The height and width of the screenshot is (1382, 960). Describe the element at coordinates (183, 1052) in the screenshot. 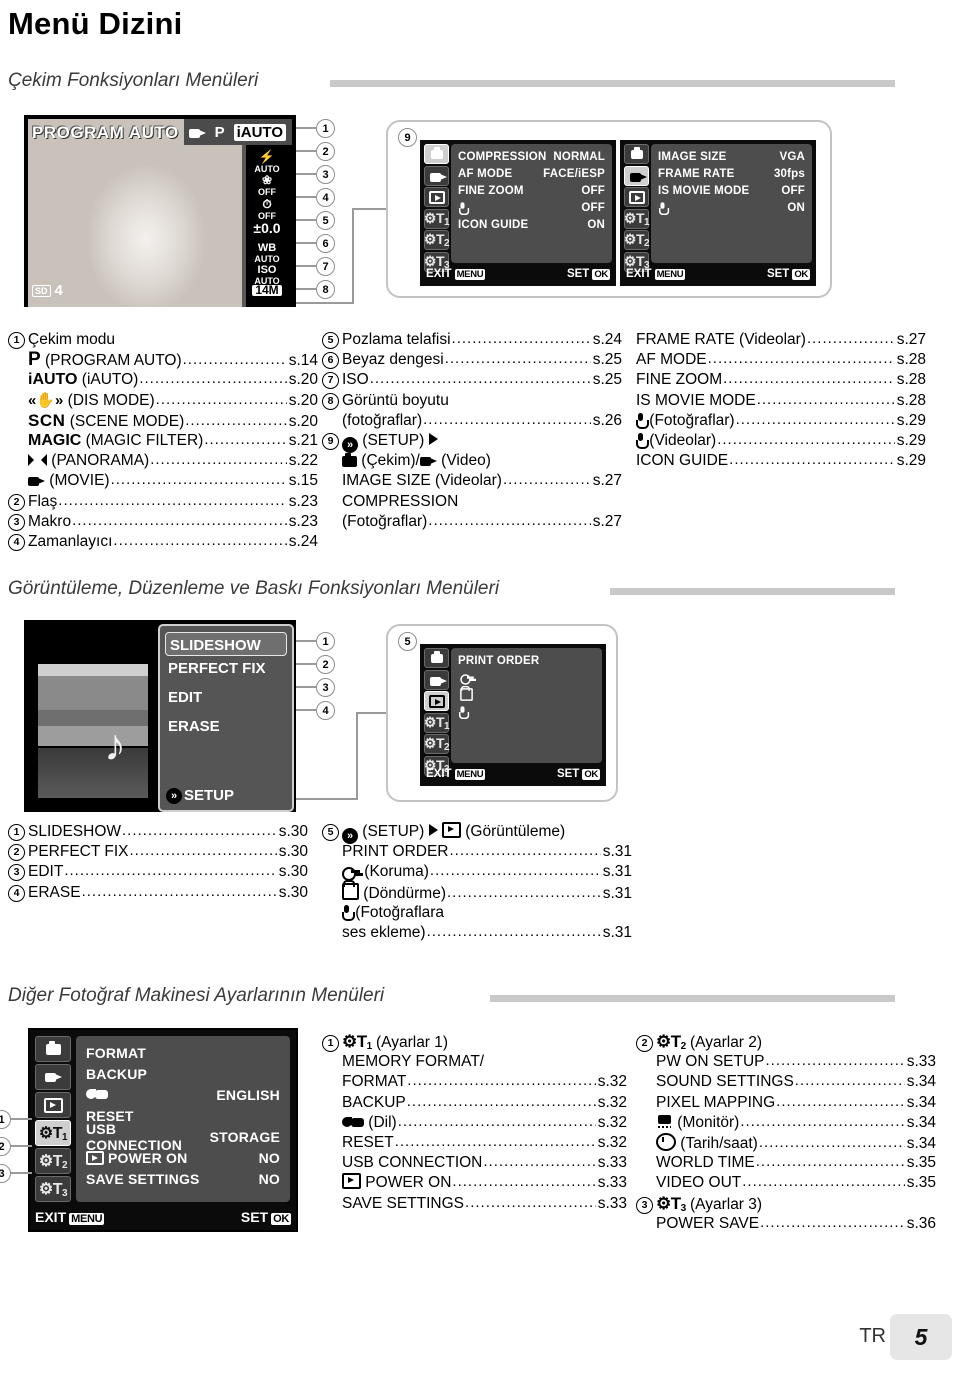

I see `menu-row-format: FORMAT` at that location.